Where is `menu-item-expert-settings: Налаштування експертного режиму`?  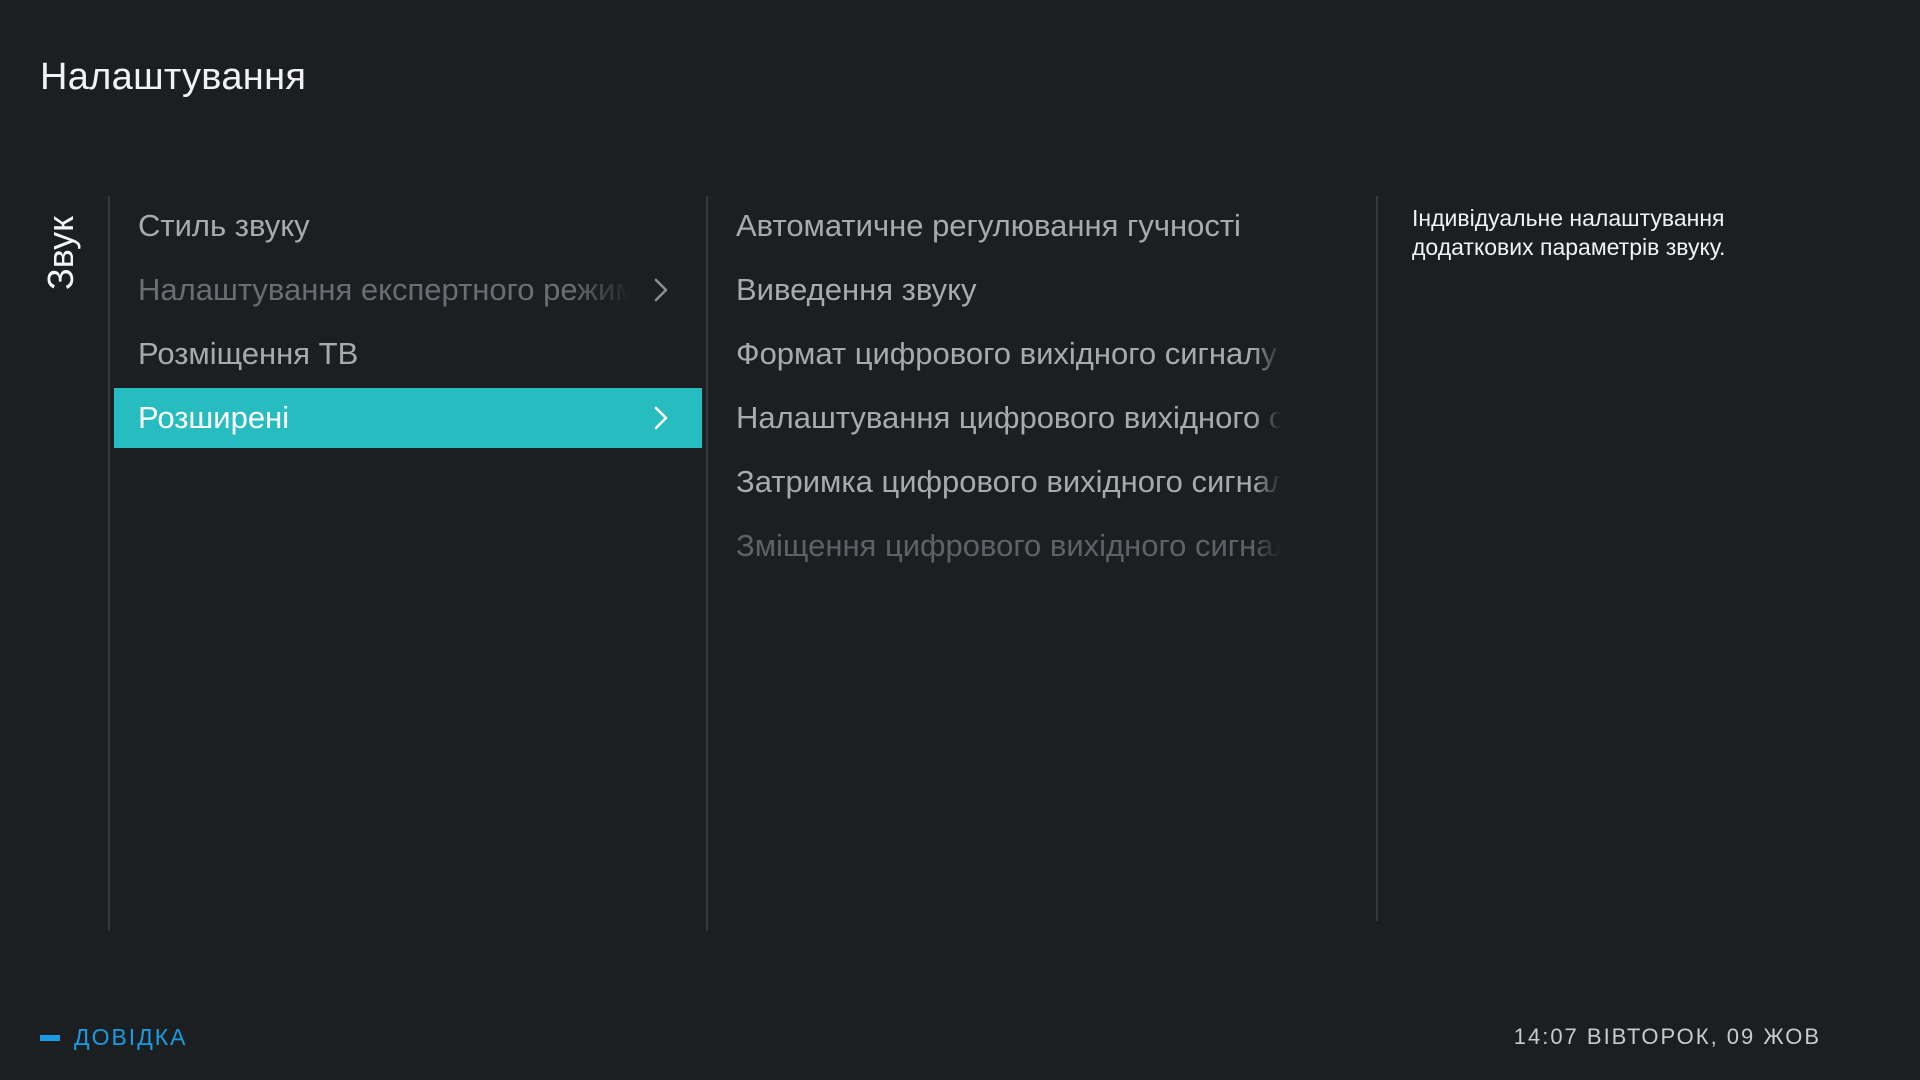
menu-item-expert-settings: Налаштування експертного режиму is located at coordinates (408, 290).